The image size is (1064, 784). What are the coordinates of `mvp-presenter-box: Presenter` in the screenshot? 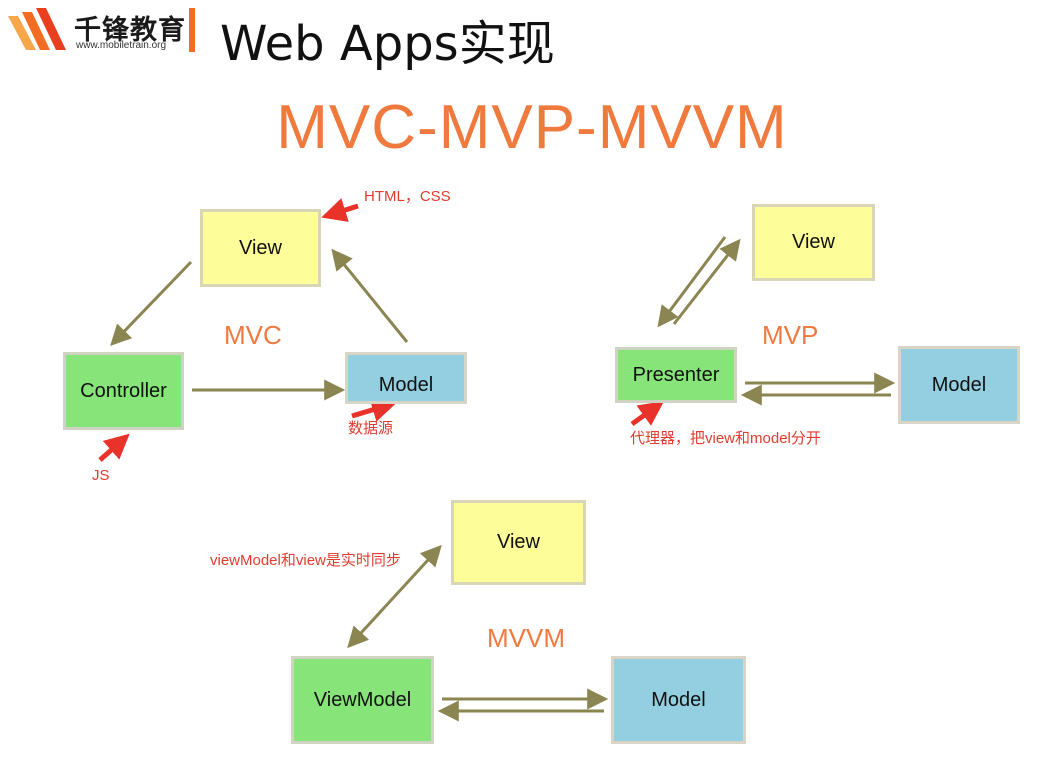 It's located at (676, 375).